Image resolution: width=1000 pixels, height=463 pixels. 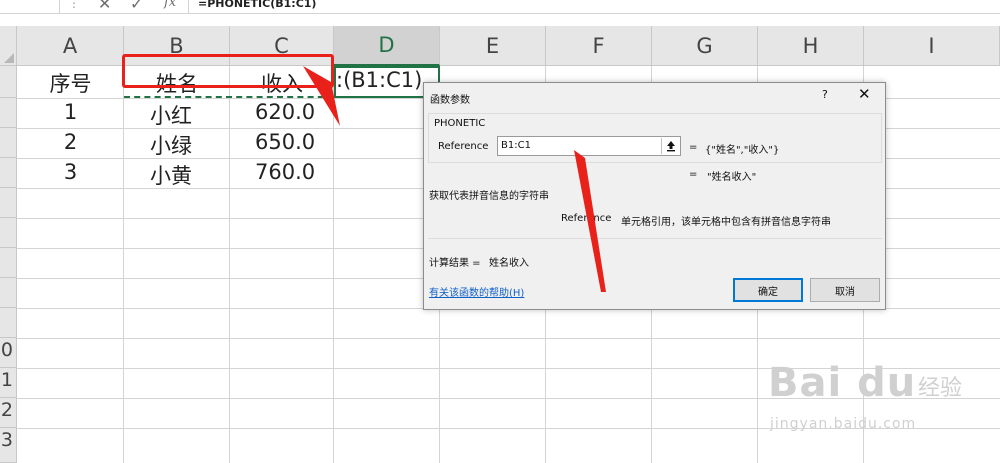 I want to click on dialog-title: 函数参数, so click(x=450, y=100).